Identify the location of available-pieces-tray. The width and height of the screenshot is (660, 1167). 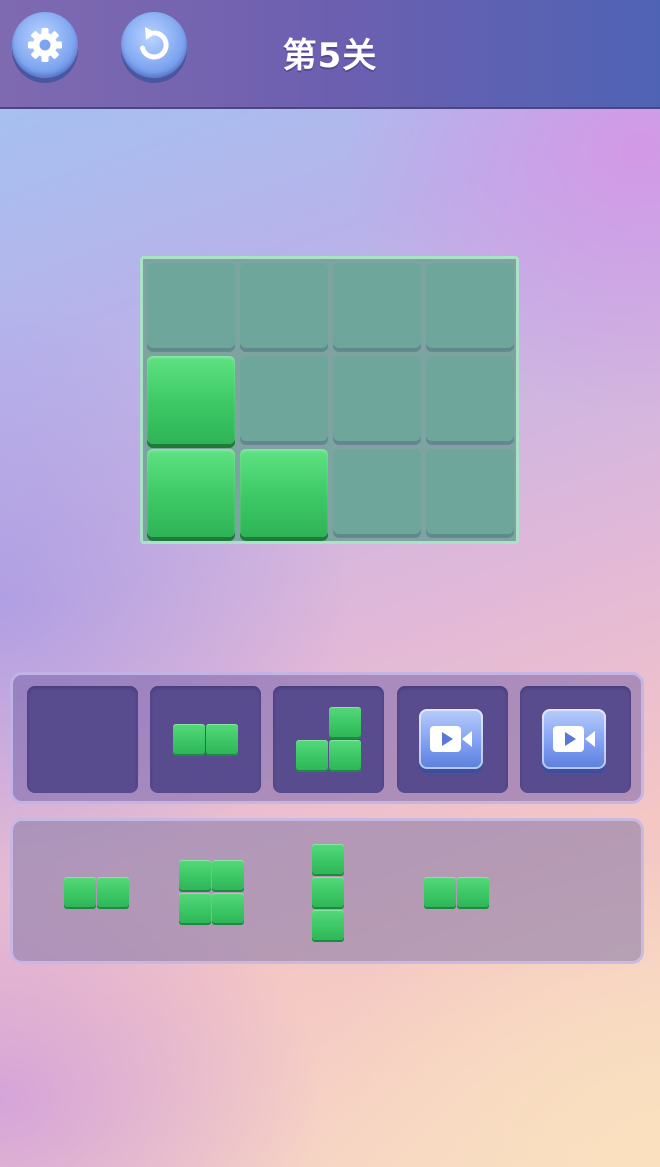
(327, 891).